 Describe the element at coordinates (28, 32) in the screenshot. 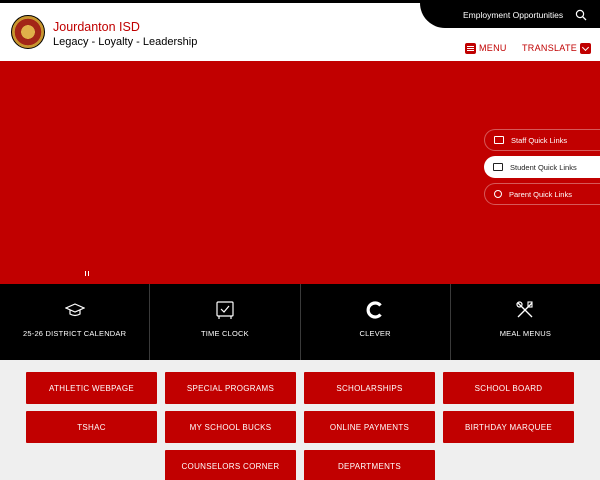

I see `district-logo` at that location.